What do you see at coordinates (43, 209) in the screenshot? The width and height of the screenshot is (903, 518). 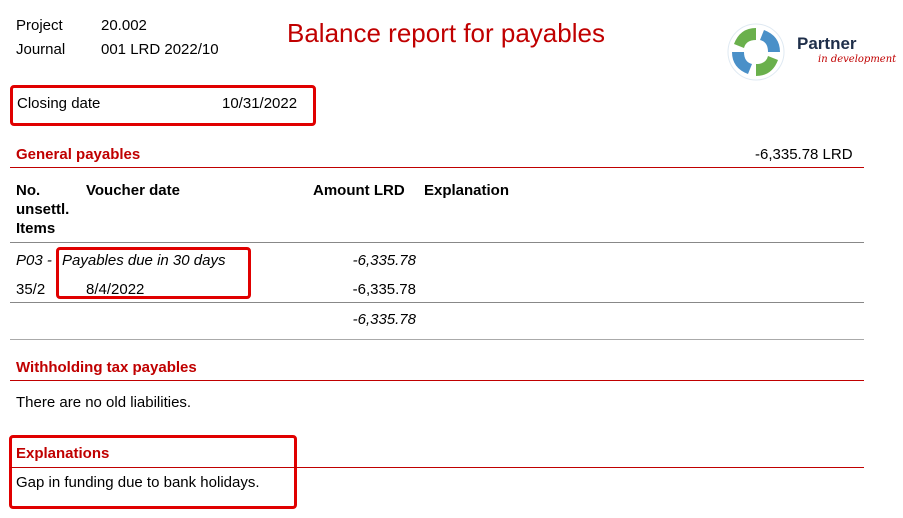 I see `col-no-line2: unsettl.` at bounding box center [43, 209].